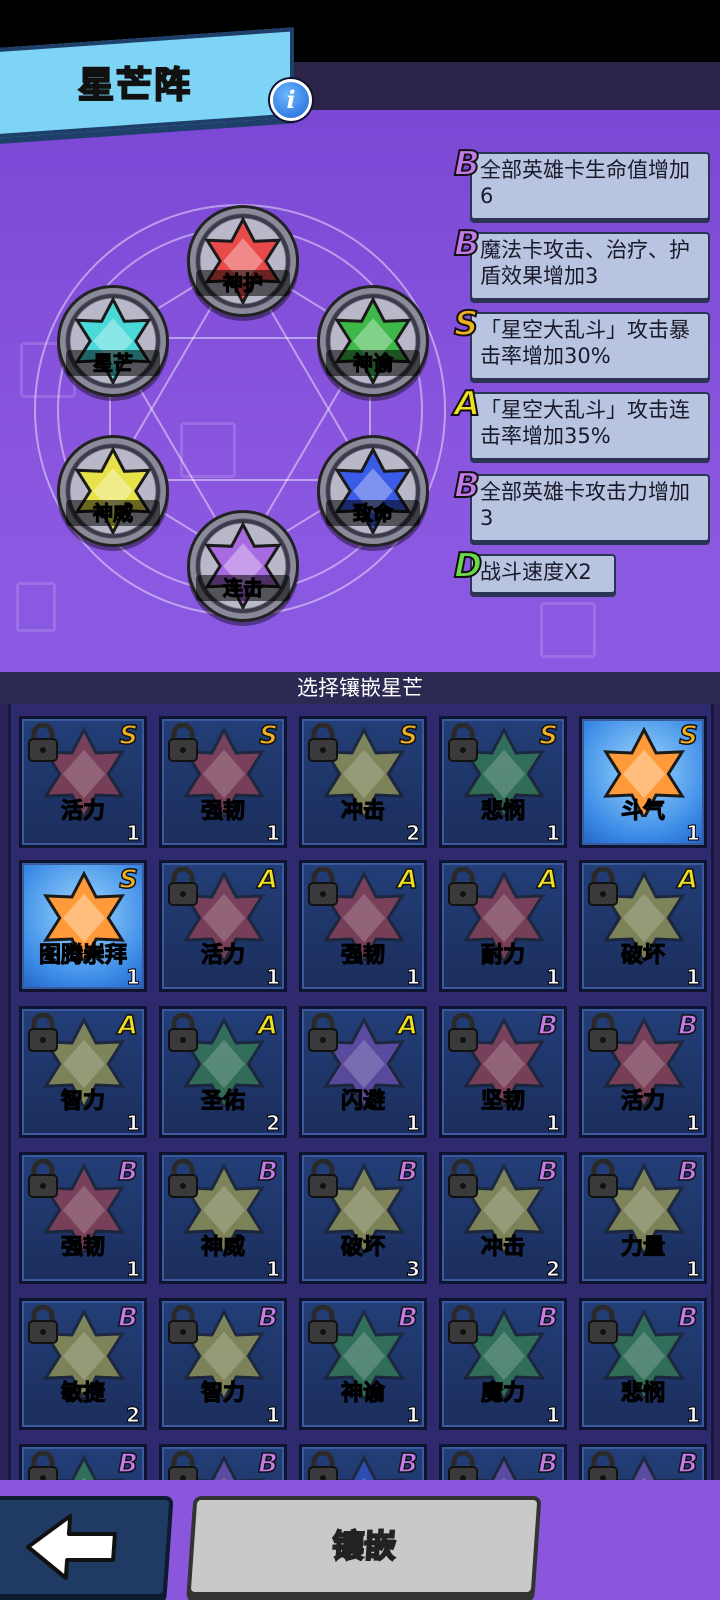 The height and width of the screenshot is (1600, 720). What do you see at coordinates (590, 186) in the screenshot?
I see `bonus-effect-text: 全部英雄卡生命值增加6` at bounding box center [590, 186].